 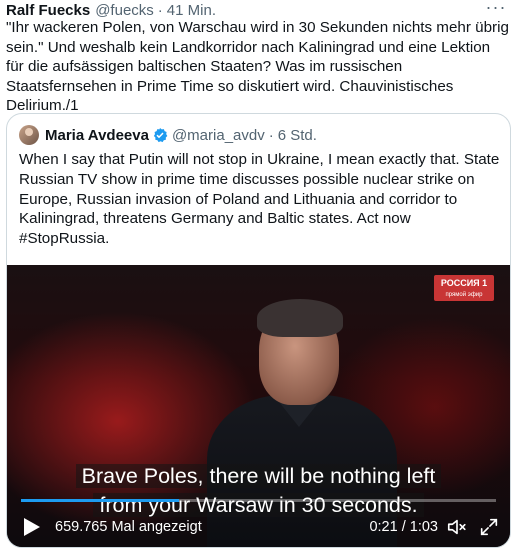 I want to click on video-progress-fill, so click(x=100, y=500).